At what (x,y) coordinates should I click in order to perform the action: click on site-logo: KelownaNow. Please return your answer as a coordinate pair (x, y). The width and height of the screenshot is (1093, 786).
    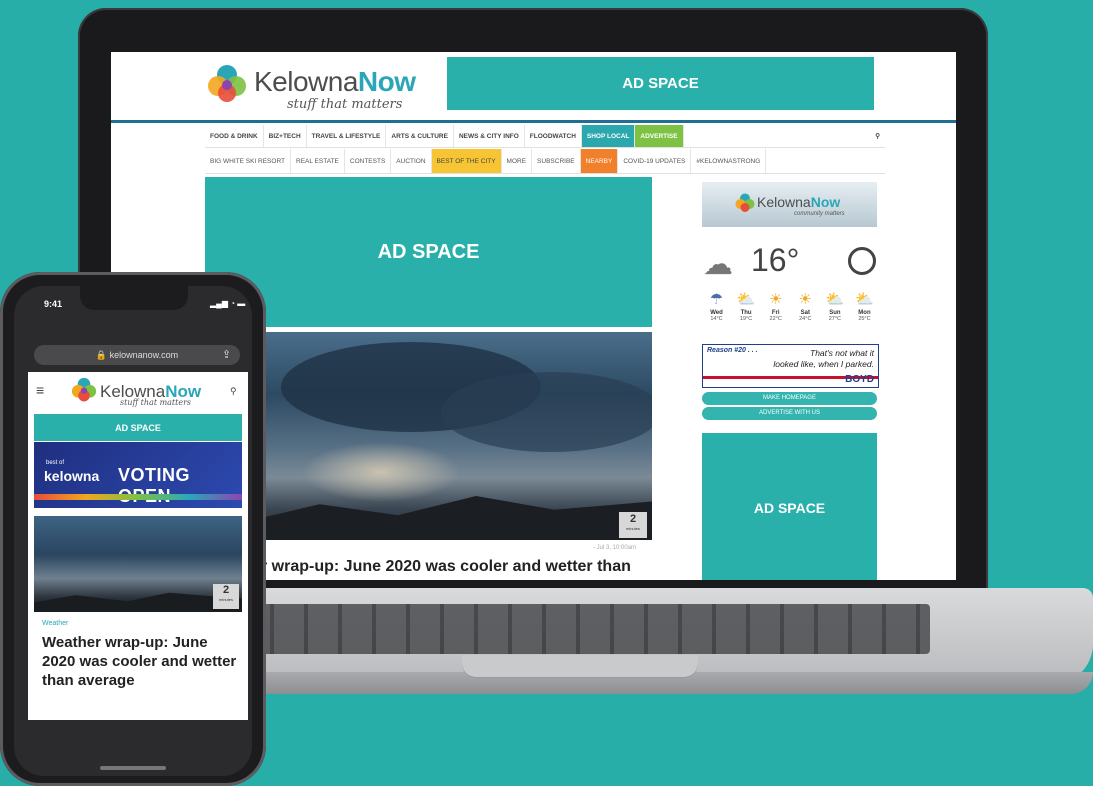
    Looking at the image, I should click on (335, 82).